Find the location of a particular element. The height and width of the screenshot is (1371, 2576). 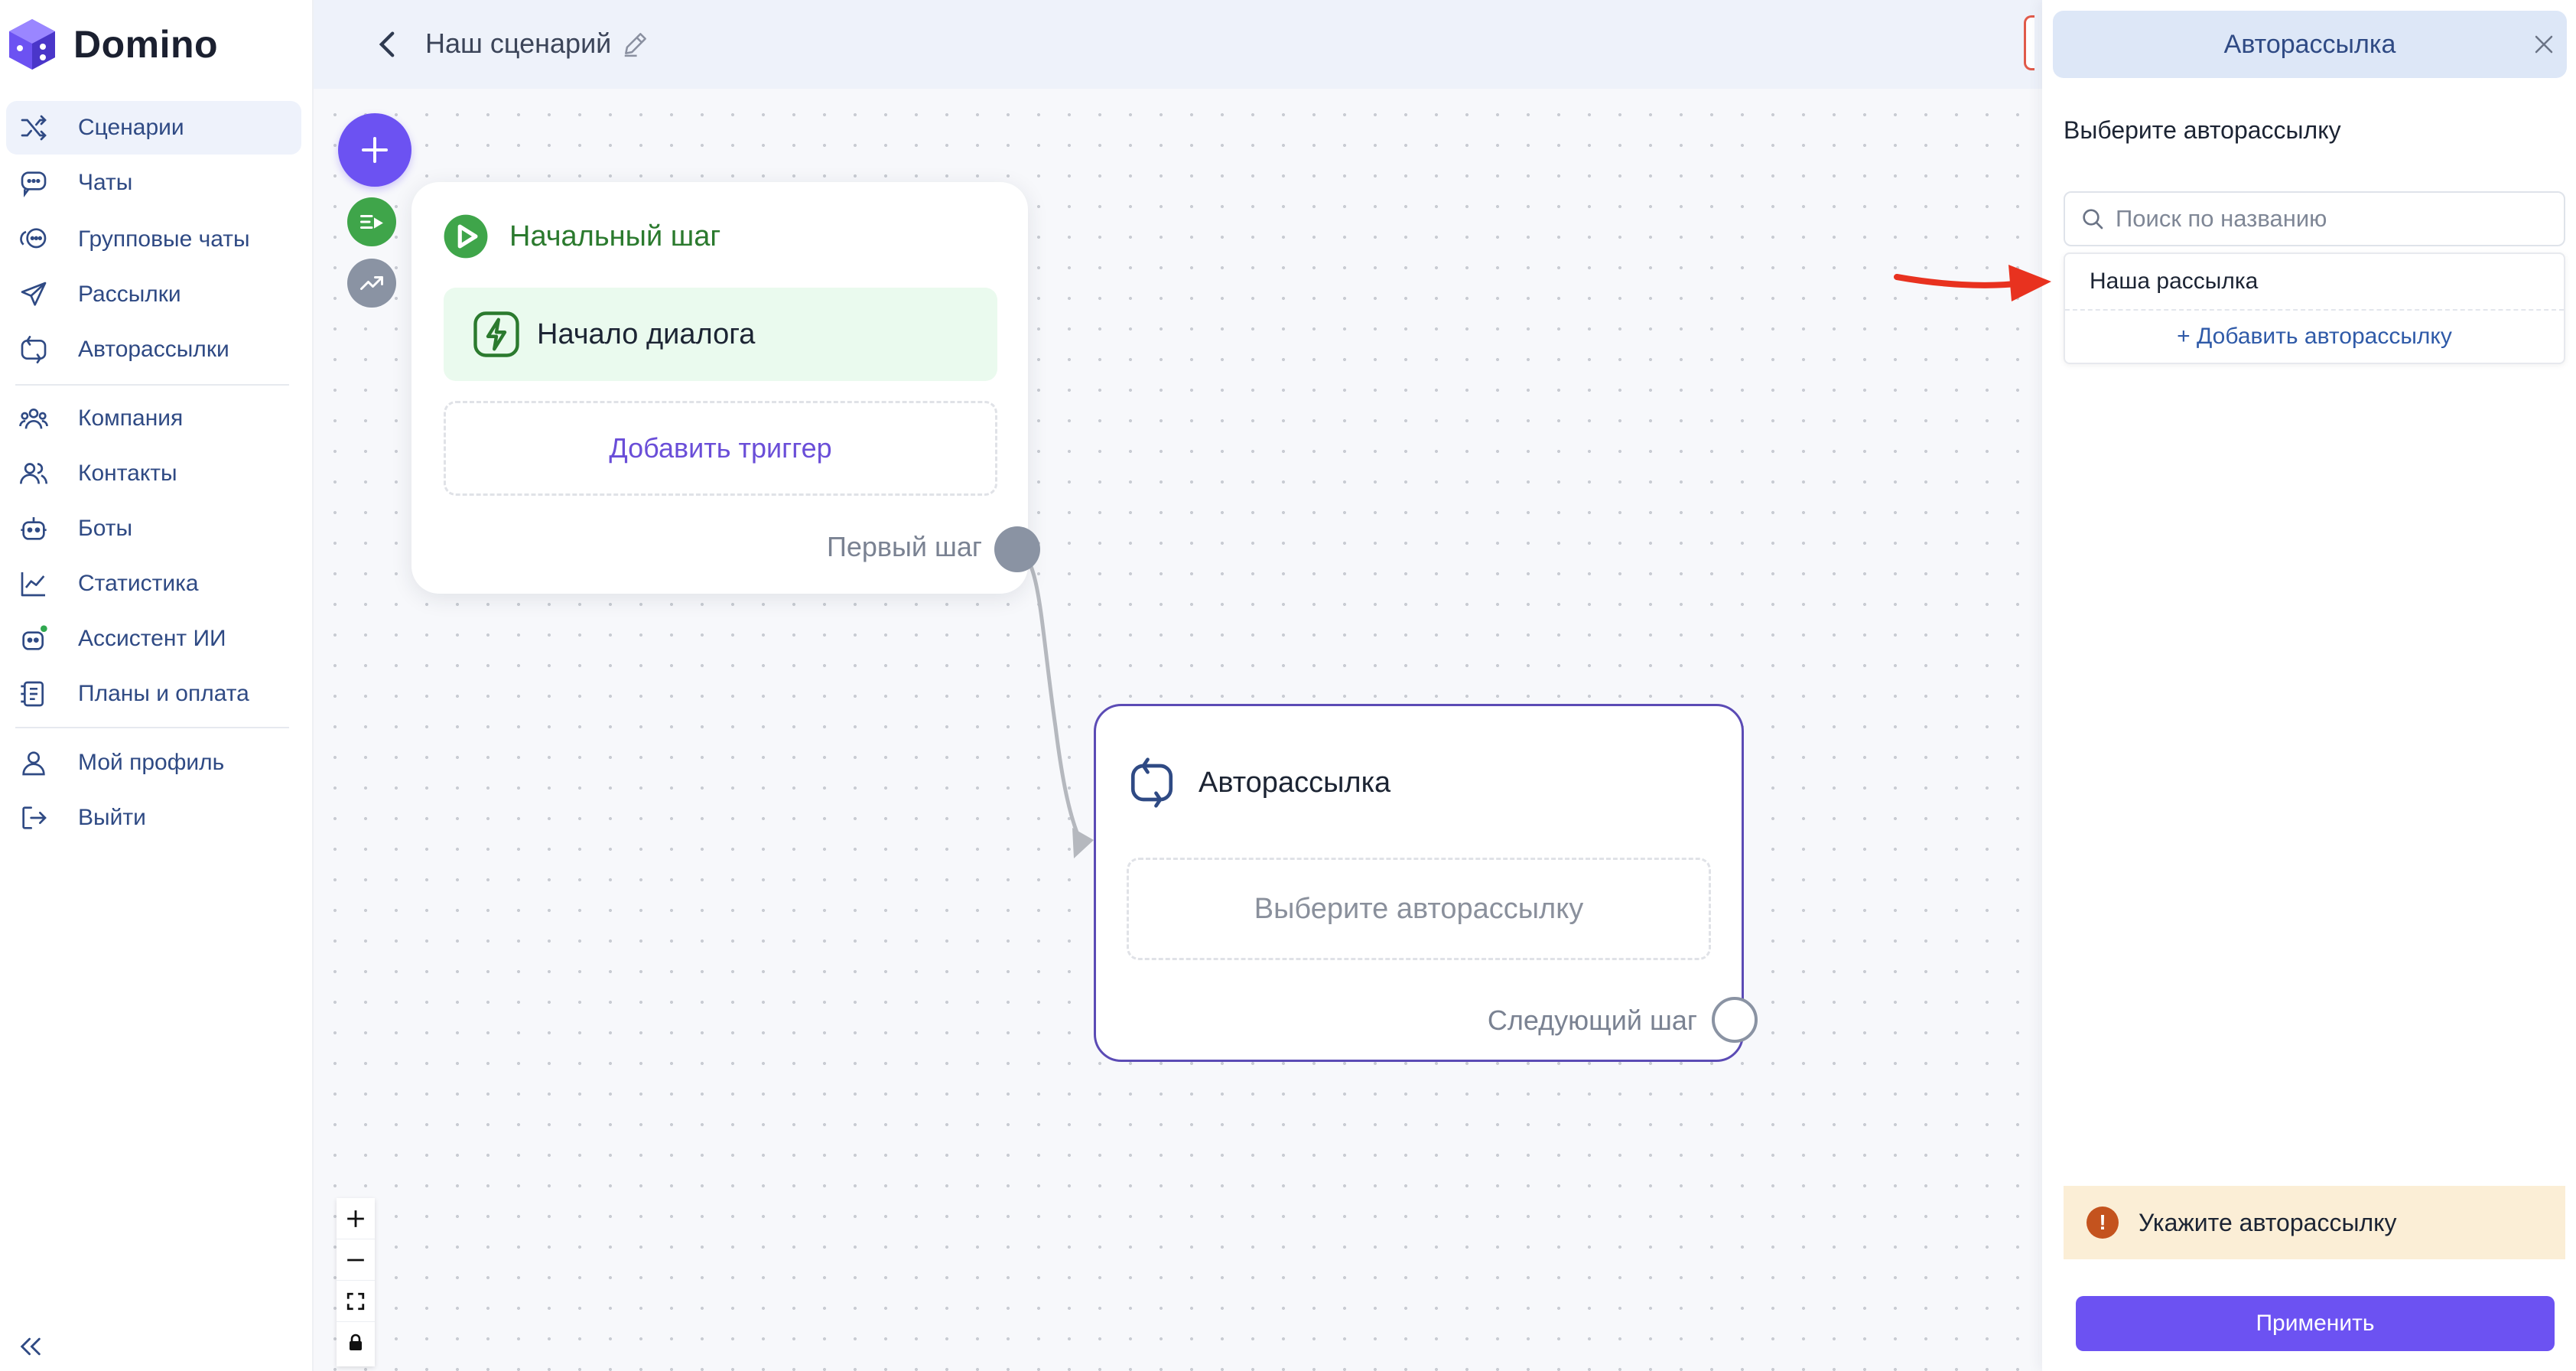

sidebar-item-label: Сценарии is located at coordinates (131, 128).